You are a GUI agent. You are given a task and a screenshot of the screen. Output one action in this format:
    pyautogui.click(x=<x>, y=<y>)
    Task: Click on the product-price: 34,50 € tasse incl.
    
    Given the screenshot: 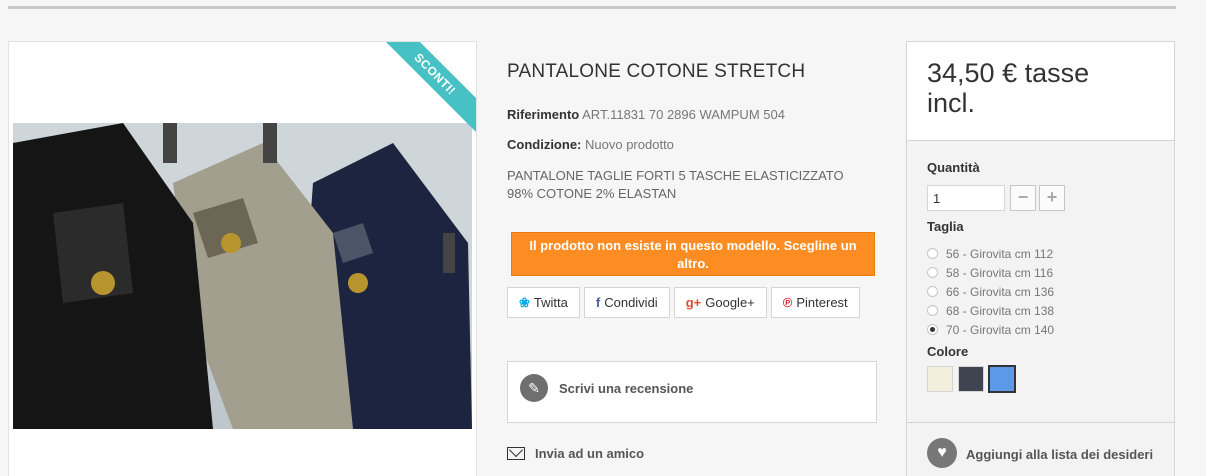 What is the action you would take?
    pyautogui.click(x=1008, y=88)
    